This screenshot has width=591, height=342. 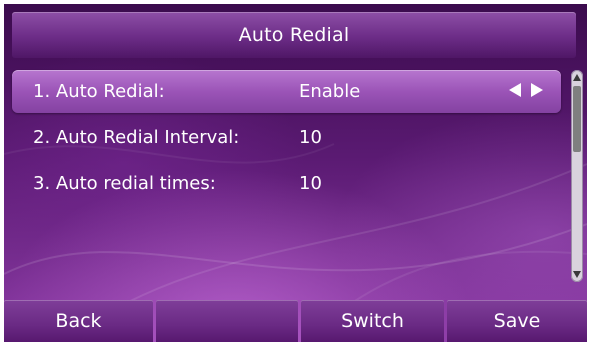 I want to click on setting-label: 2. Auto Redial Interval:, so click(x=136, y=137).